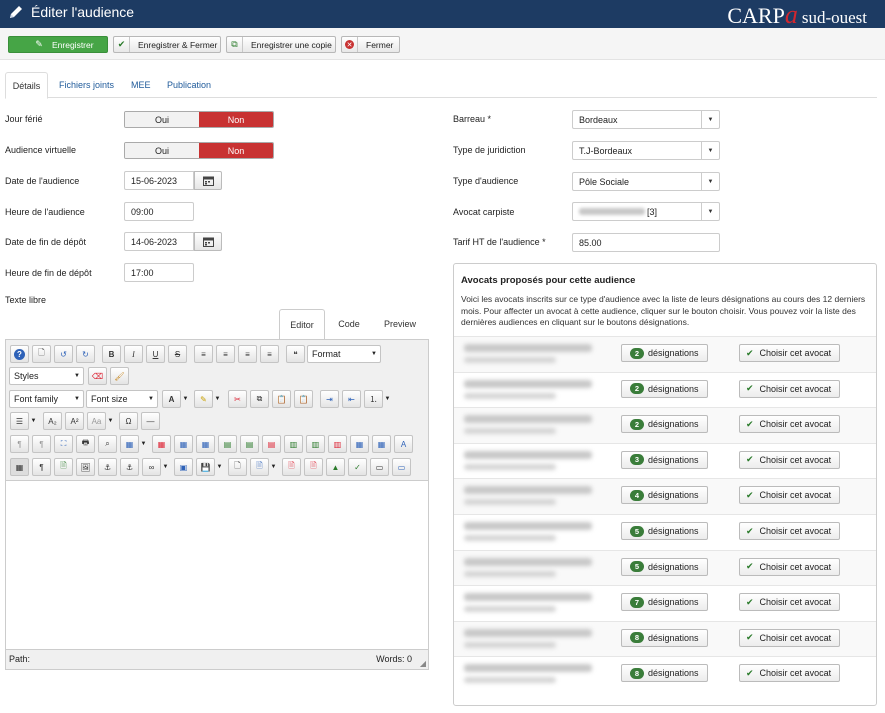 The width and height of the screenshot is (885, 713). Describe the element at coordinates (359, 444) in the screenshot. I see `split-cells-icon: ▦` at that location.